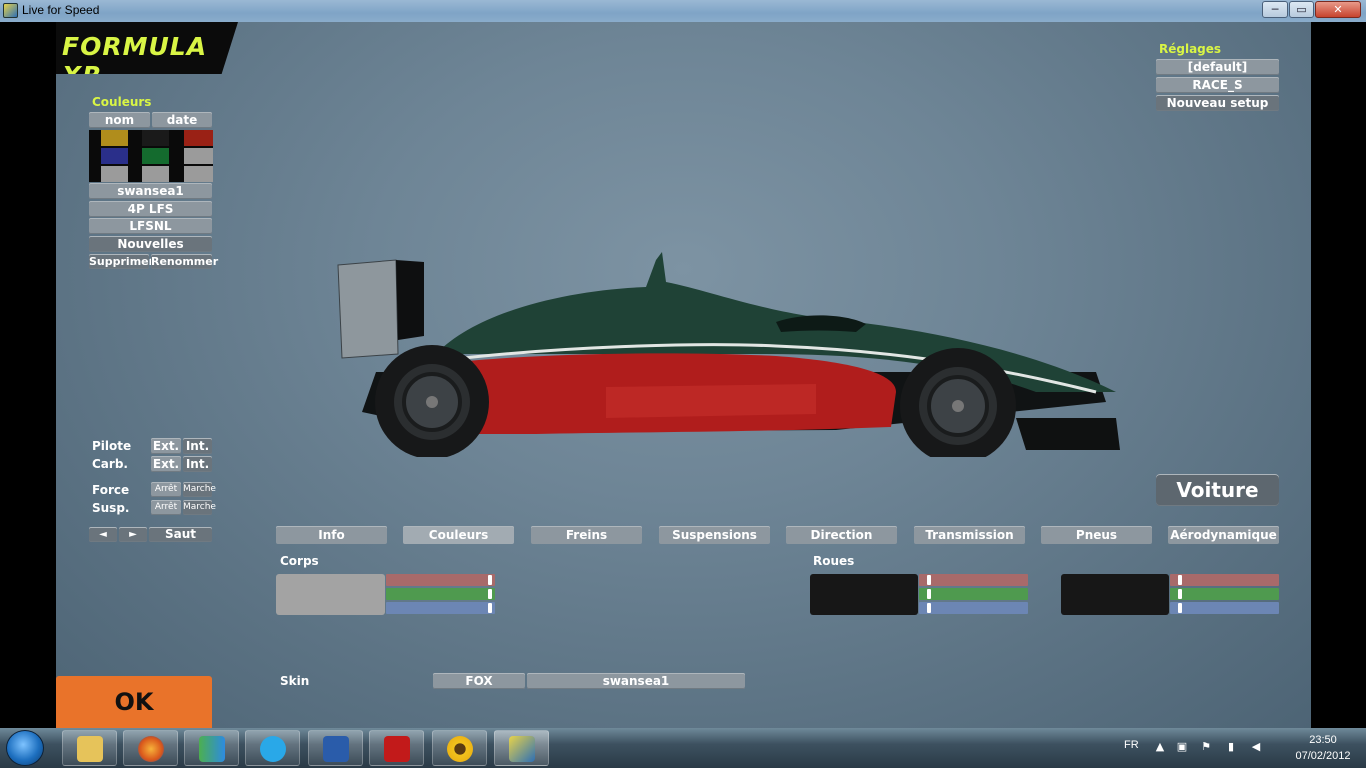 Image resolution: width=1366 pixels, height=768 pixels. What do you see at coordinates (1323, 740) in the screenshot?
I see `clock-time: 23:50` at bounding box center [1323, 740].